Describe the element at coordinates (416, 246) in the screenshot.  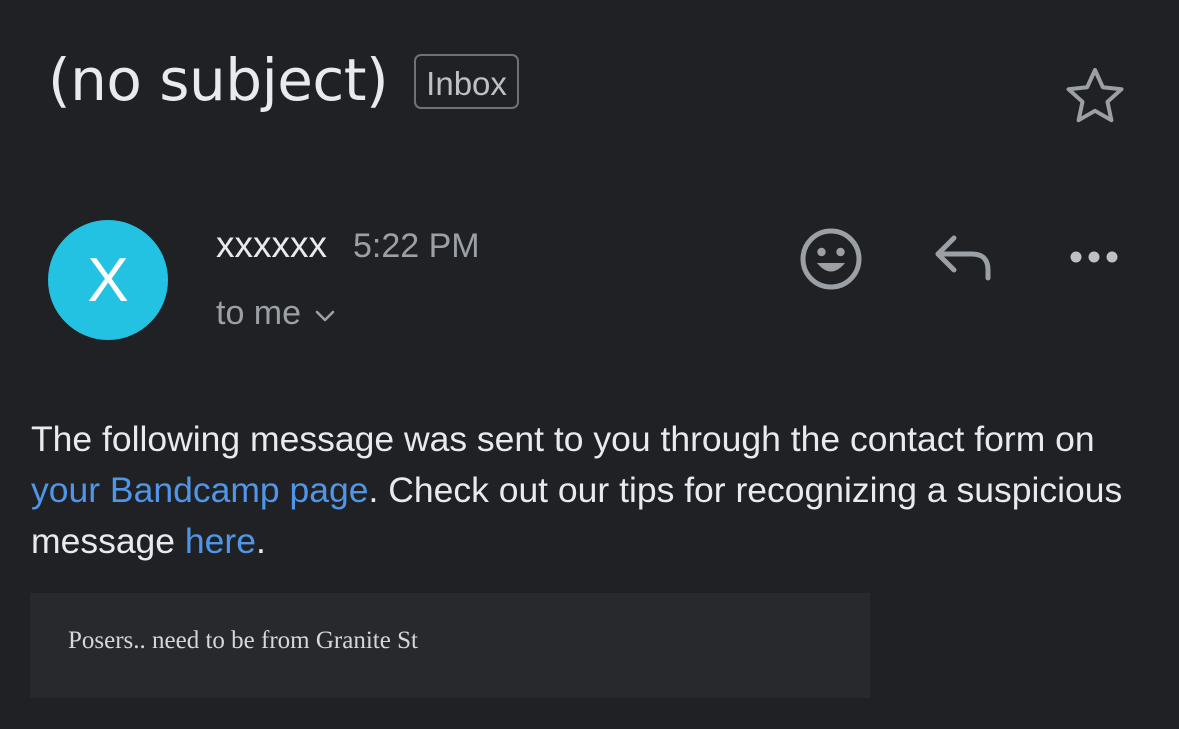
I see `message-time: 5:22 PM` at that location.